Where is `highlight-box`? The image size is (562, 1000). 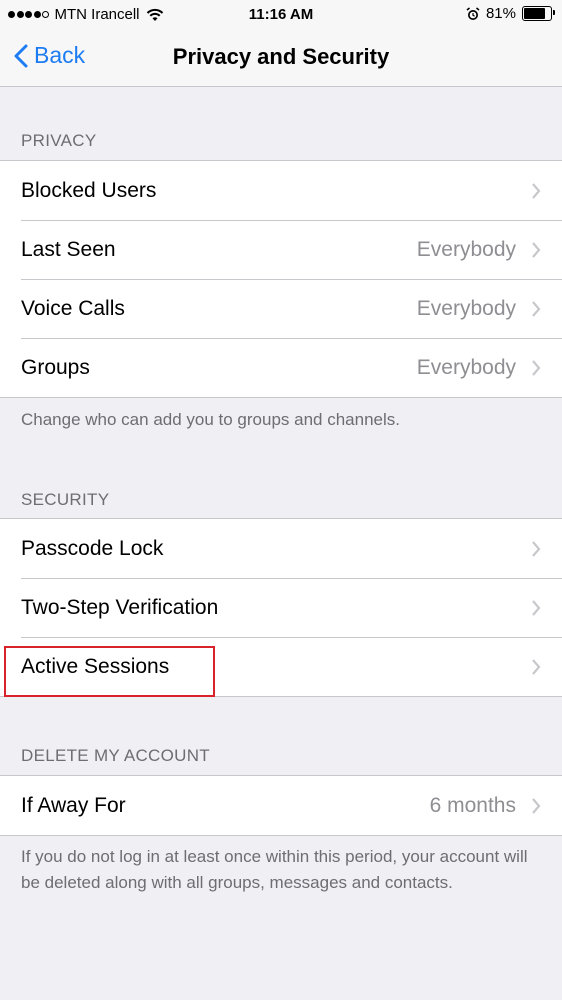
highlight-box is located at coordinates (109, 671).